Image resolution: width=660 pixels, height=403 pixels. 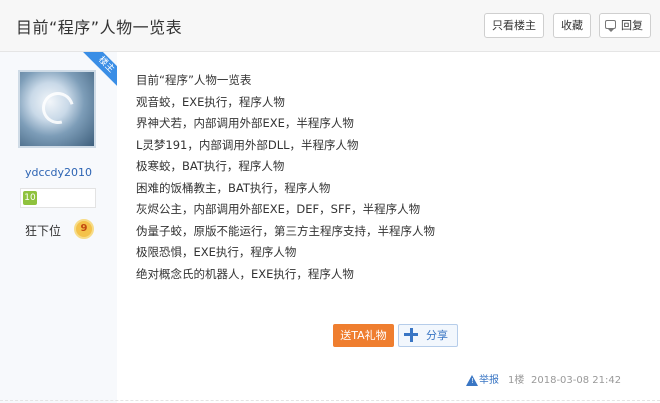 I want to click on thread-header: 目前“程序”人物一览表 只看楼主 收藏 回复, so click(x=330, y=26).